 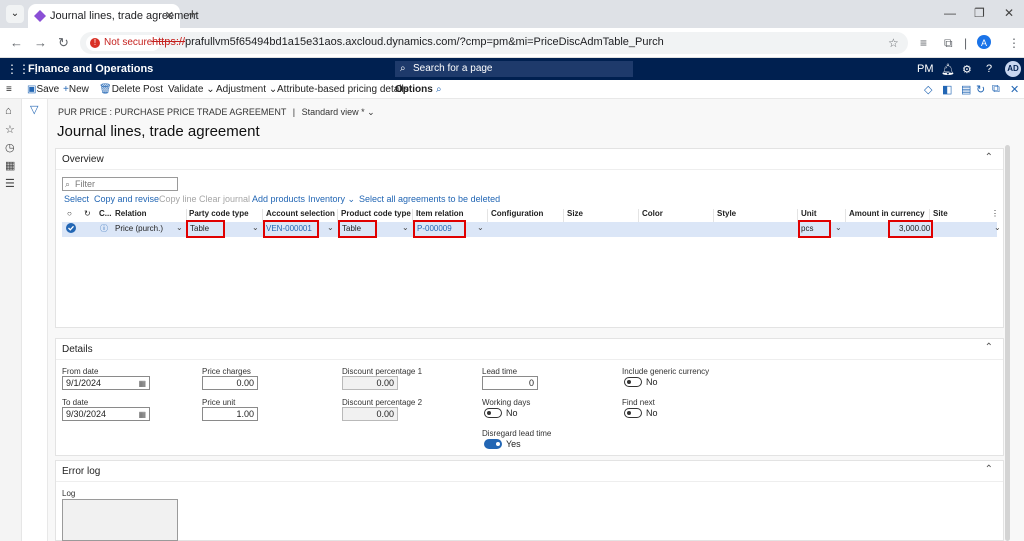 I want to click on view-selector: Standard view *, so click(x=333, y=112).